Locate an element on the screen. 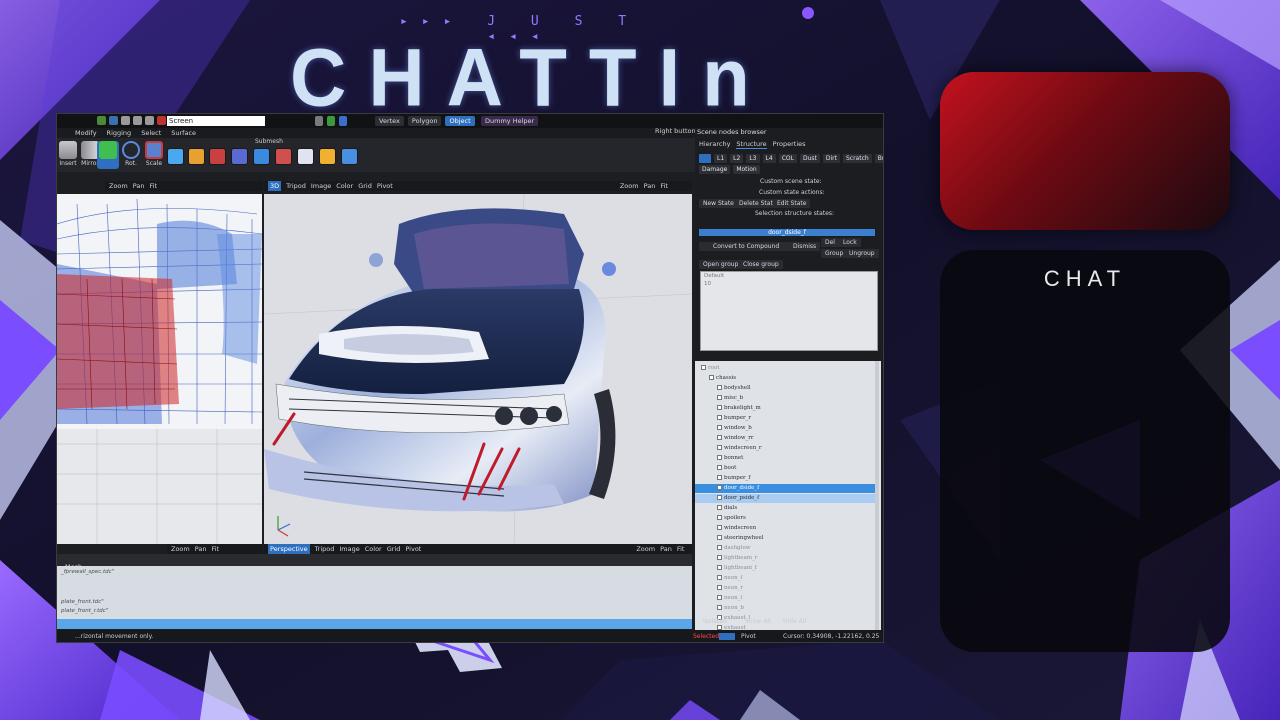 This screenshot has height=720, width=1280. b-color: Color is located at coordinates (373, 549).